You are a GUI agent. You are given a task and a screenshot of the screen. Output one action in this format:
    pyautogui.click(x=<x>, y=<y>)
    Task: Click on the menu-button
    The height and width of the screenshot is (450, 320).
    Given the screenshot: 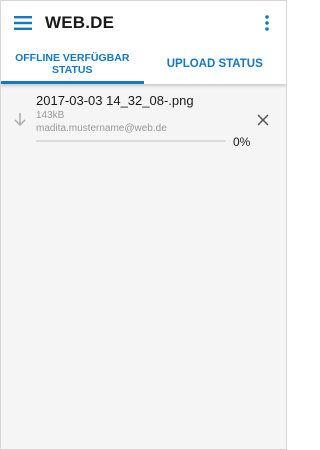 What is the action you would take?
    pyautogui.click(x=23, y=22)
    